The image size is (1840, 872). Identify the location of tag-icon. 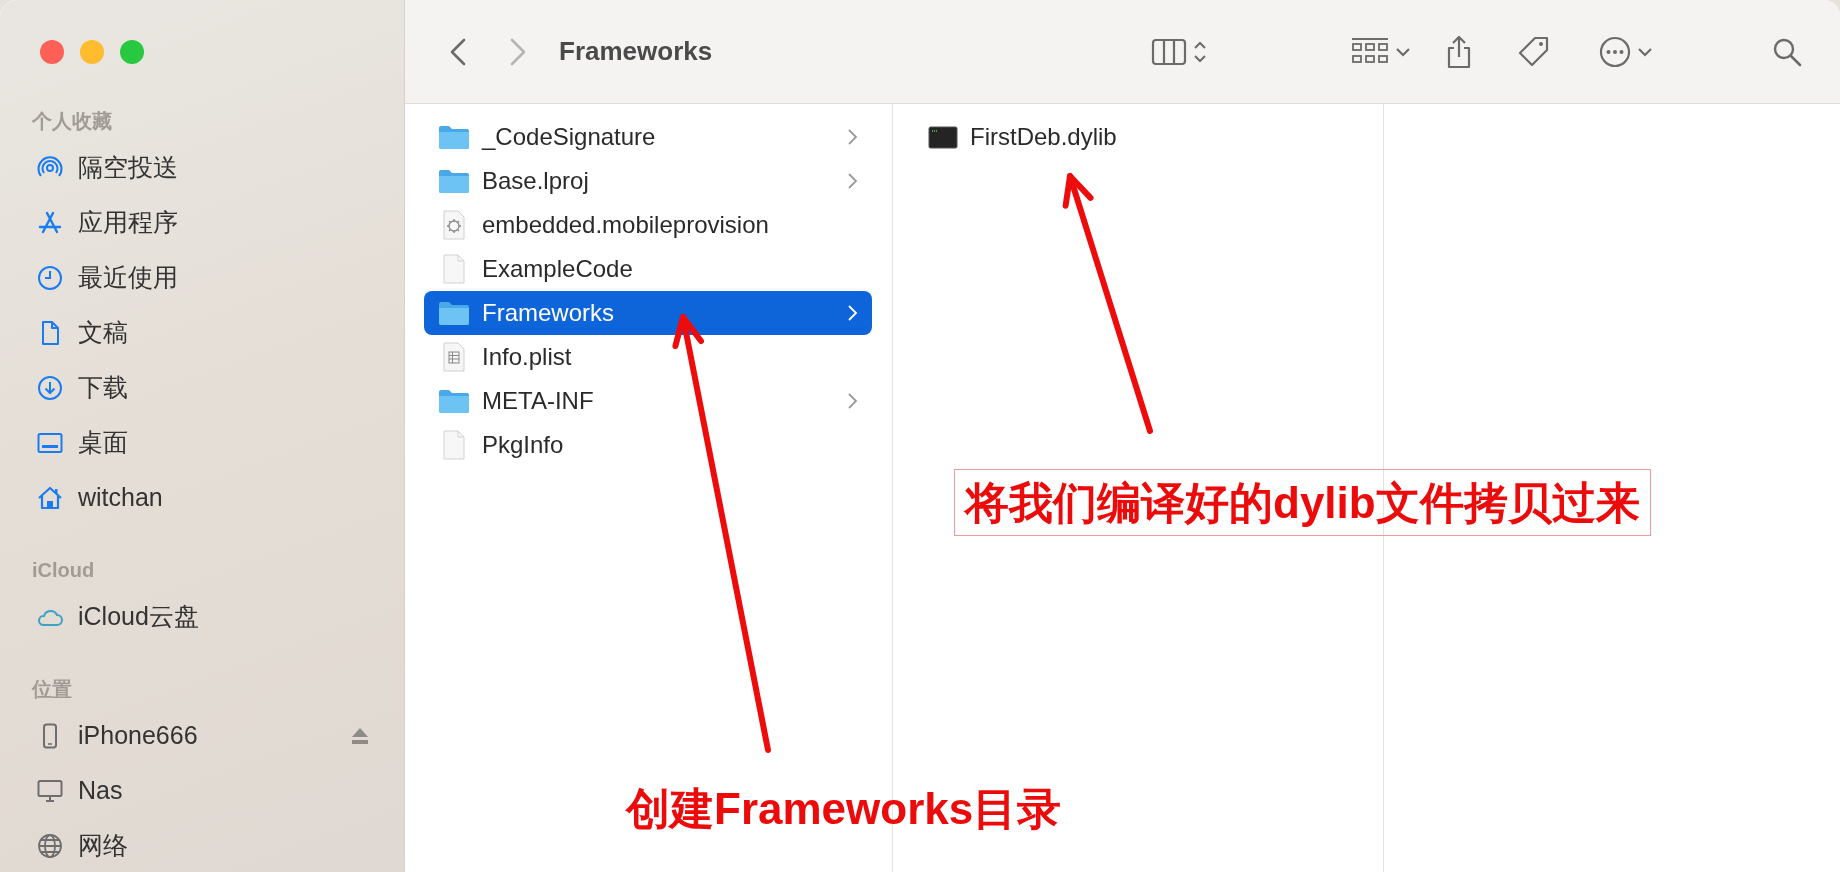
(1534, 51).